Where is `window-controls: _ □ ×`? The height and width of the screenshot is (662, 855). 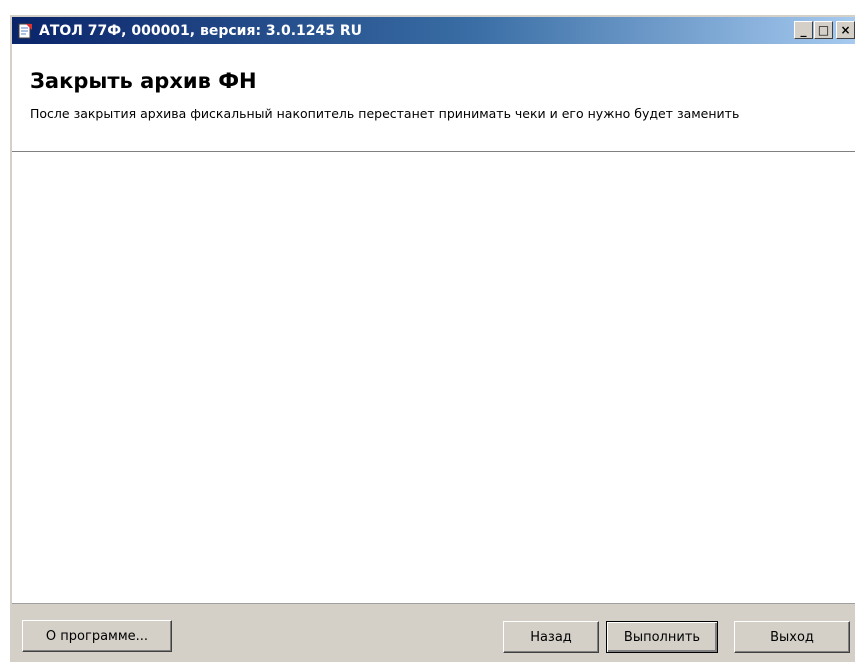 window-controls: _ □ × is located at coordinates (824, 30).